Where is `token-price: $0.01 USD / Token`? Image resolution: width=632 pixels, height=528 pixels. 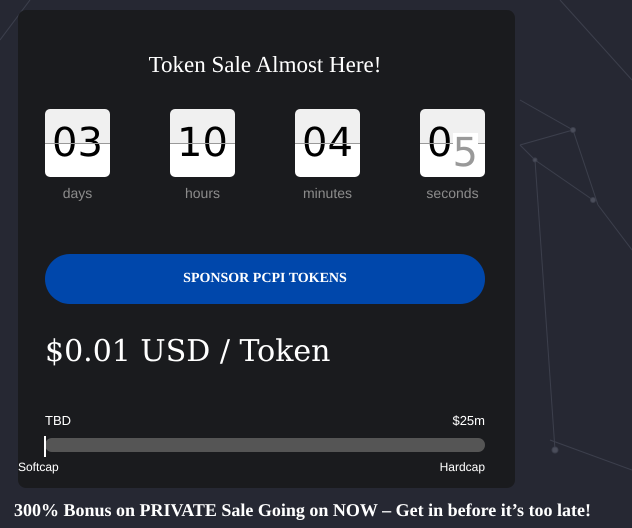
token-price: $0.01 USD / Token is located at coordinates (188, 351).